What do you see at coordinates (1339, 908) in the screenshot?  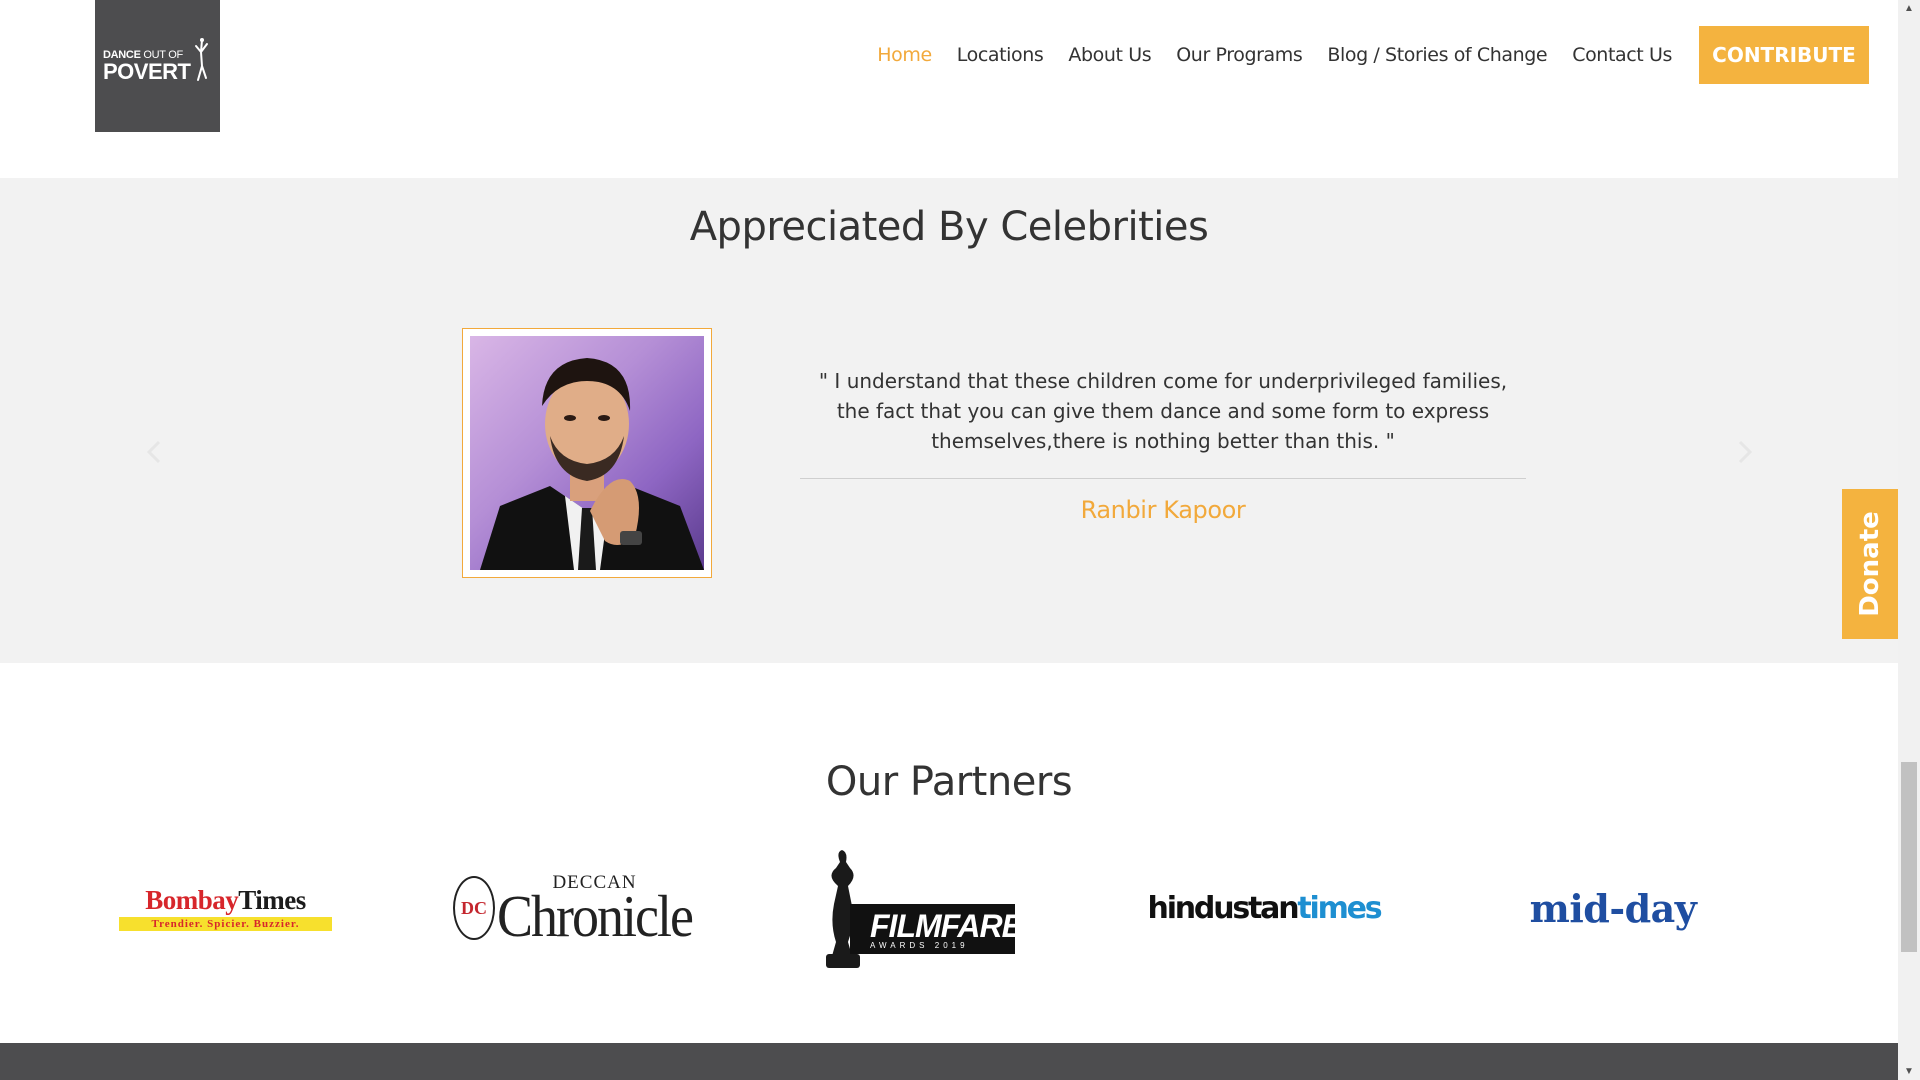 I see `hindustan-times-text: times` at bounding box center [1339, 908].